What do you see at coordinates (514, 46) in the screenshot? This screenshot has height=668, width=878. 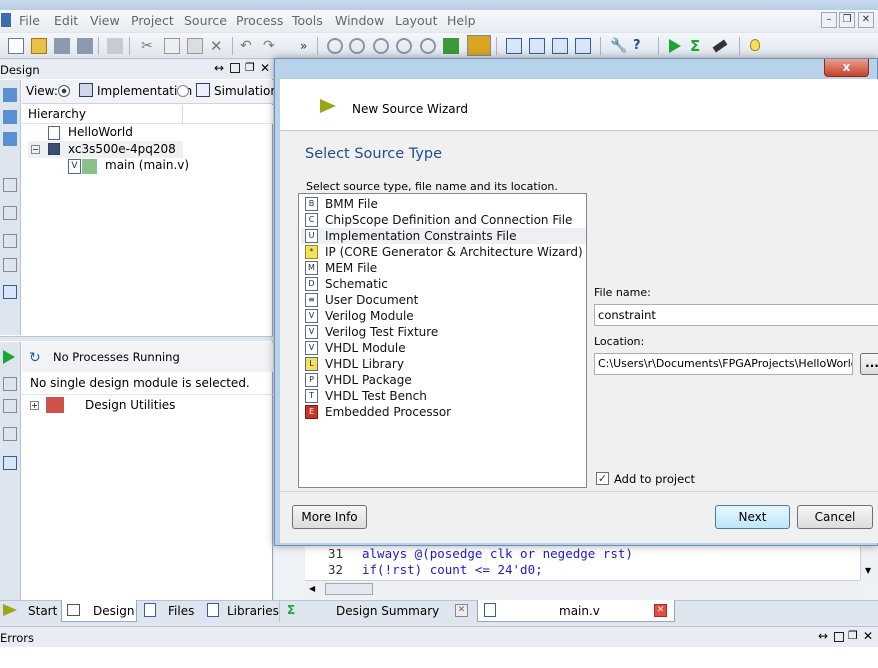 I see `cascade-windows-icon` at bounding box center [514, 46].